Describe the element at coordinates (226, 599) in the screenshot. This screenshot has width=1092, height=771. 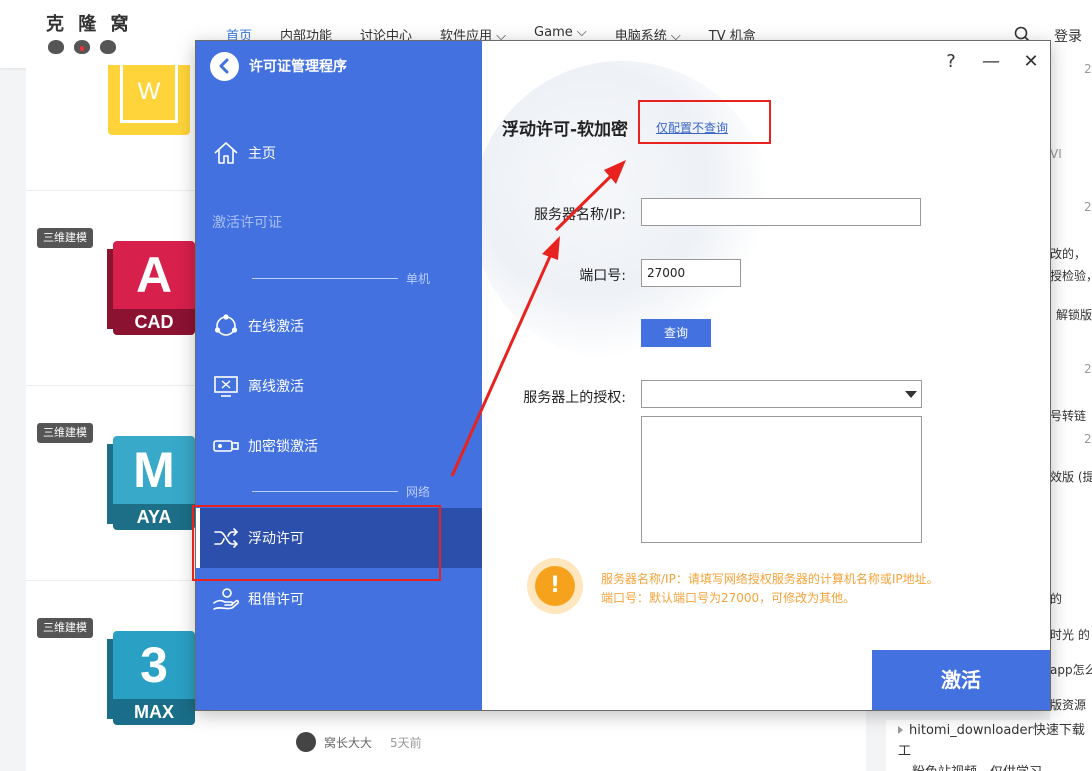
I see `hand-license-icon` at that location.